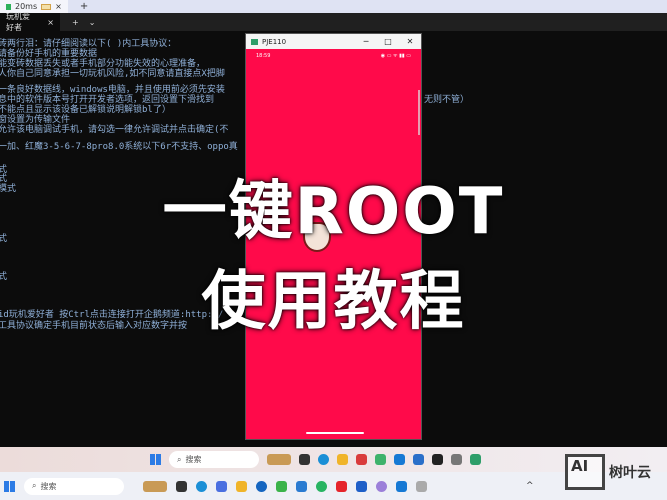 The height and width of the screenshot is (500, 667). I want to click on watermark: AI 树叶云, so click(608, 472).